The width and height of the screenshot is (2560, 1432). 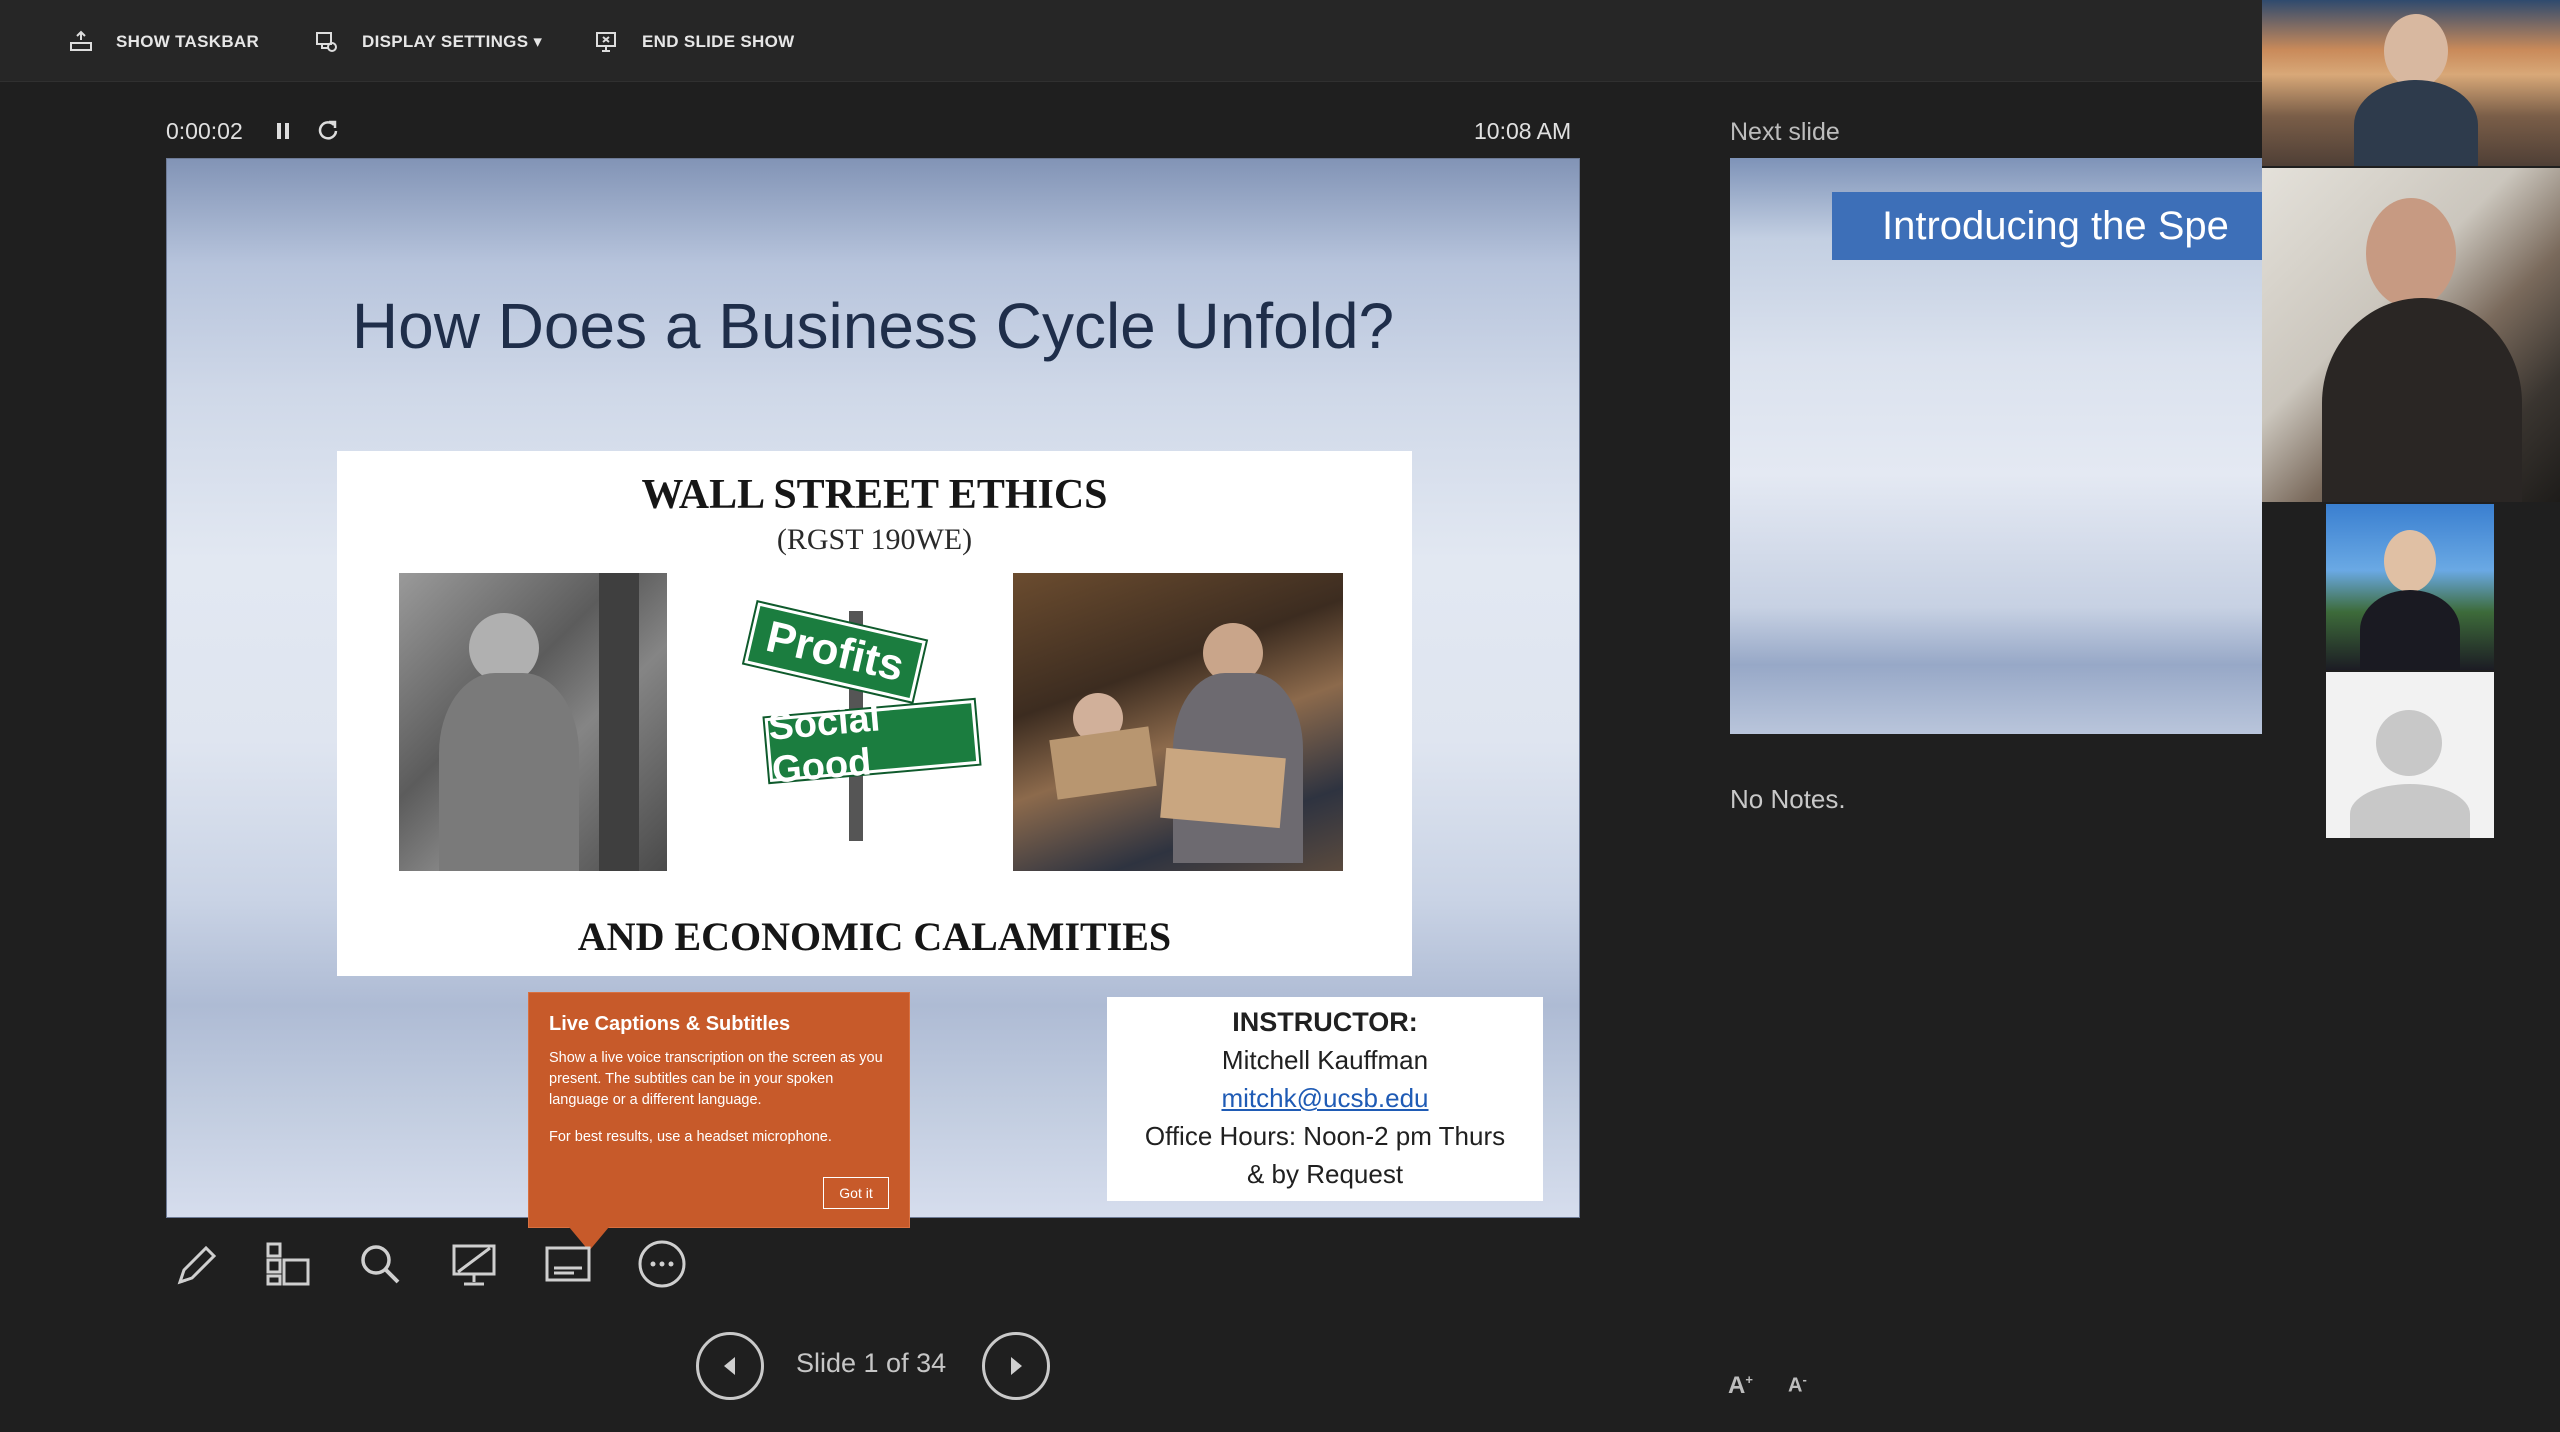 I want to click on instructor-name: Mitchell Kauffman, so click(x=1325, y=1060).